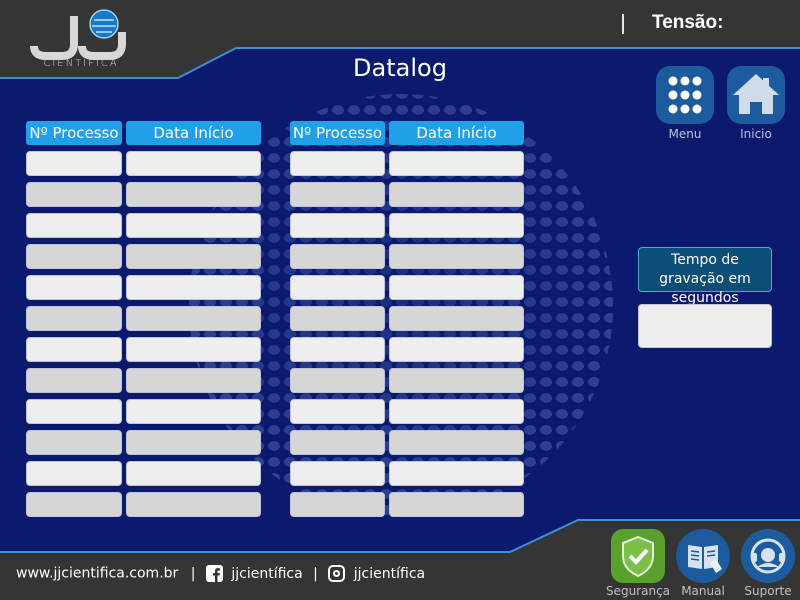  I want to click on menu-label: Menu, so click(685, 134).